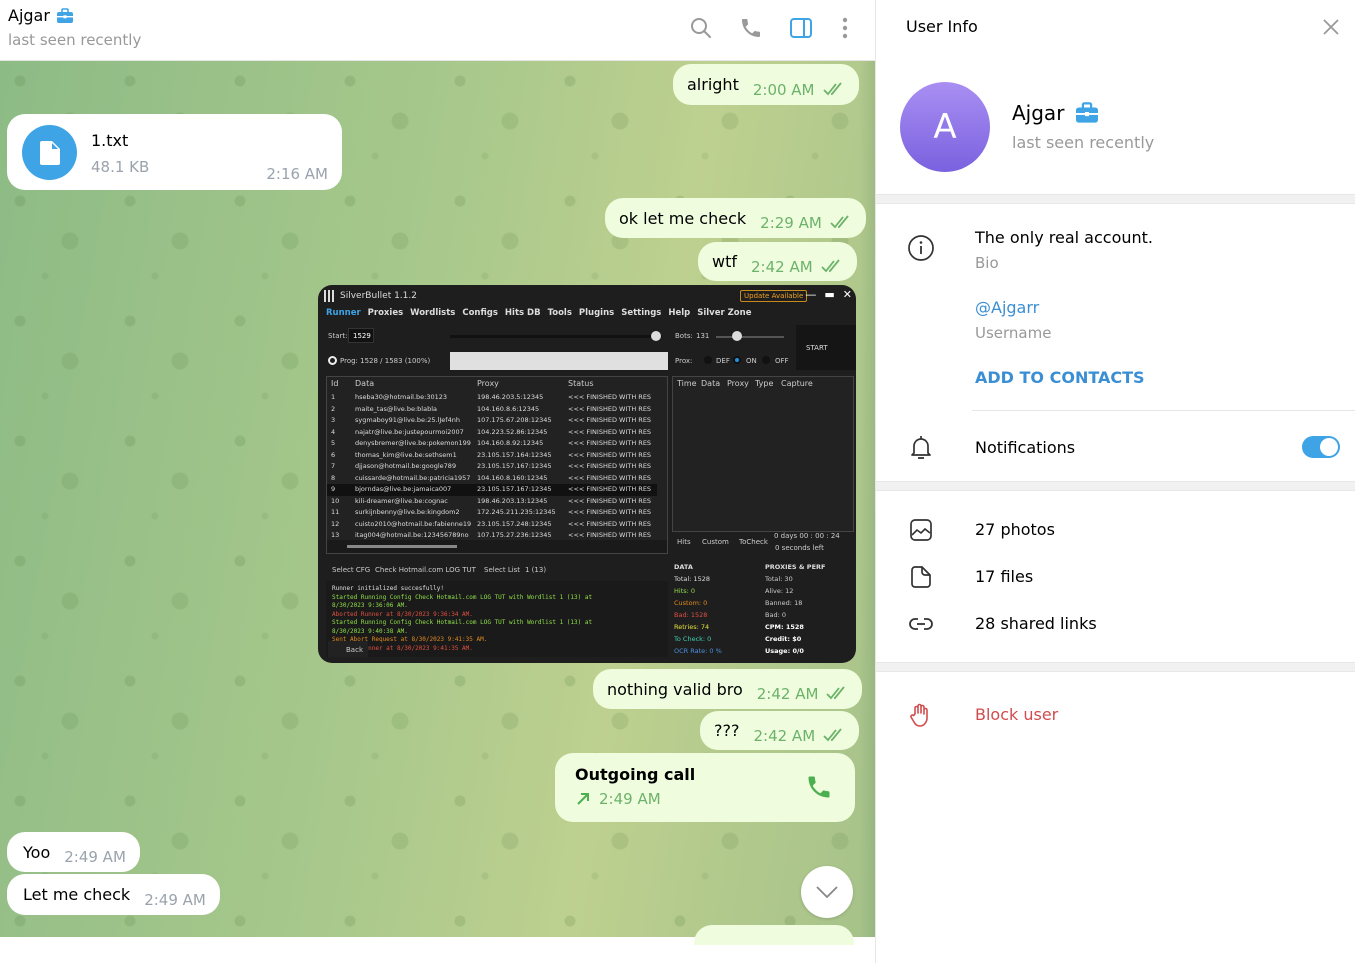  I want to click on sidebar-toggle-icon, so click(801, 28).